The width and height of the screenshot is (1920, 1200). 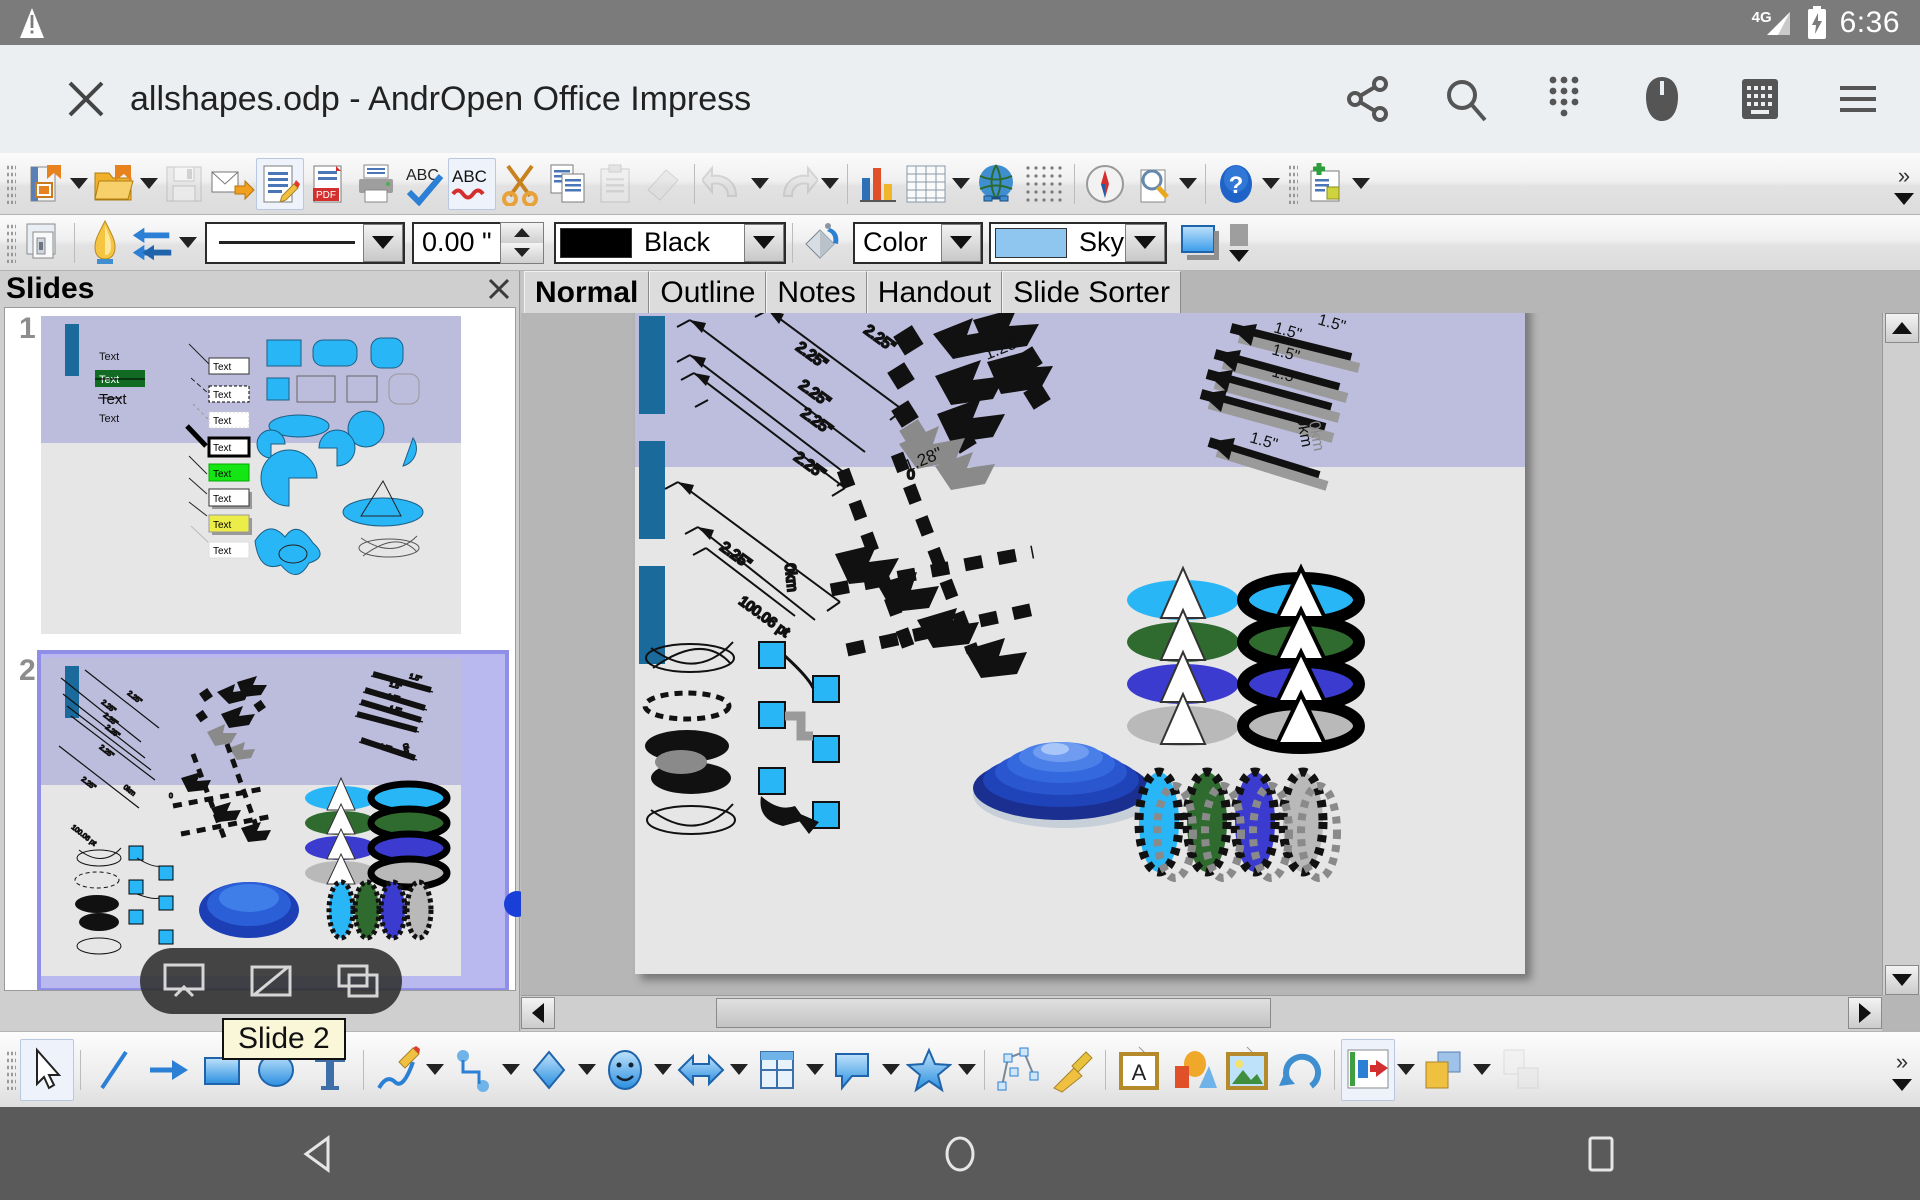 What do you see at coordinates (1444, 1070) in the screenshot?
I see `arrange-tool` at bounding box center [1444, 1070].